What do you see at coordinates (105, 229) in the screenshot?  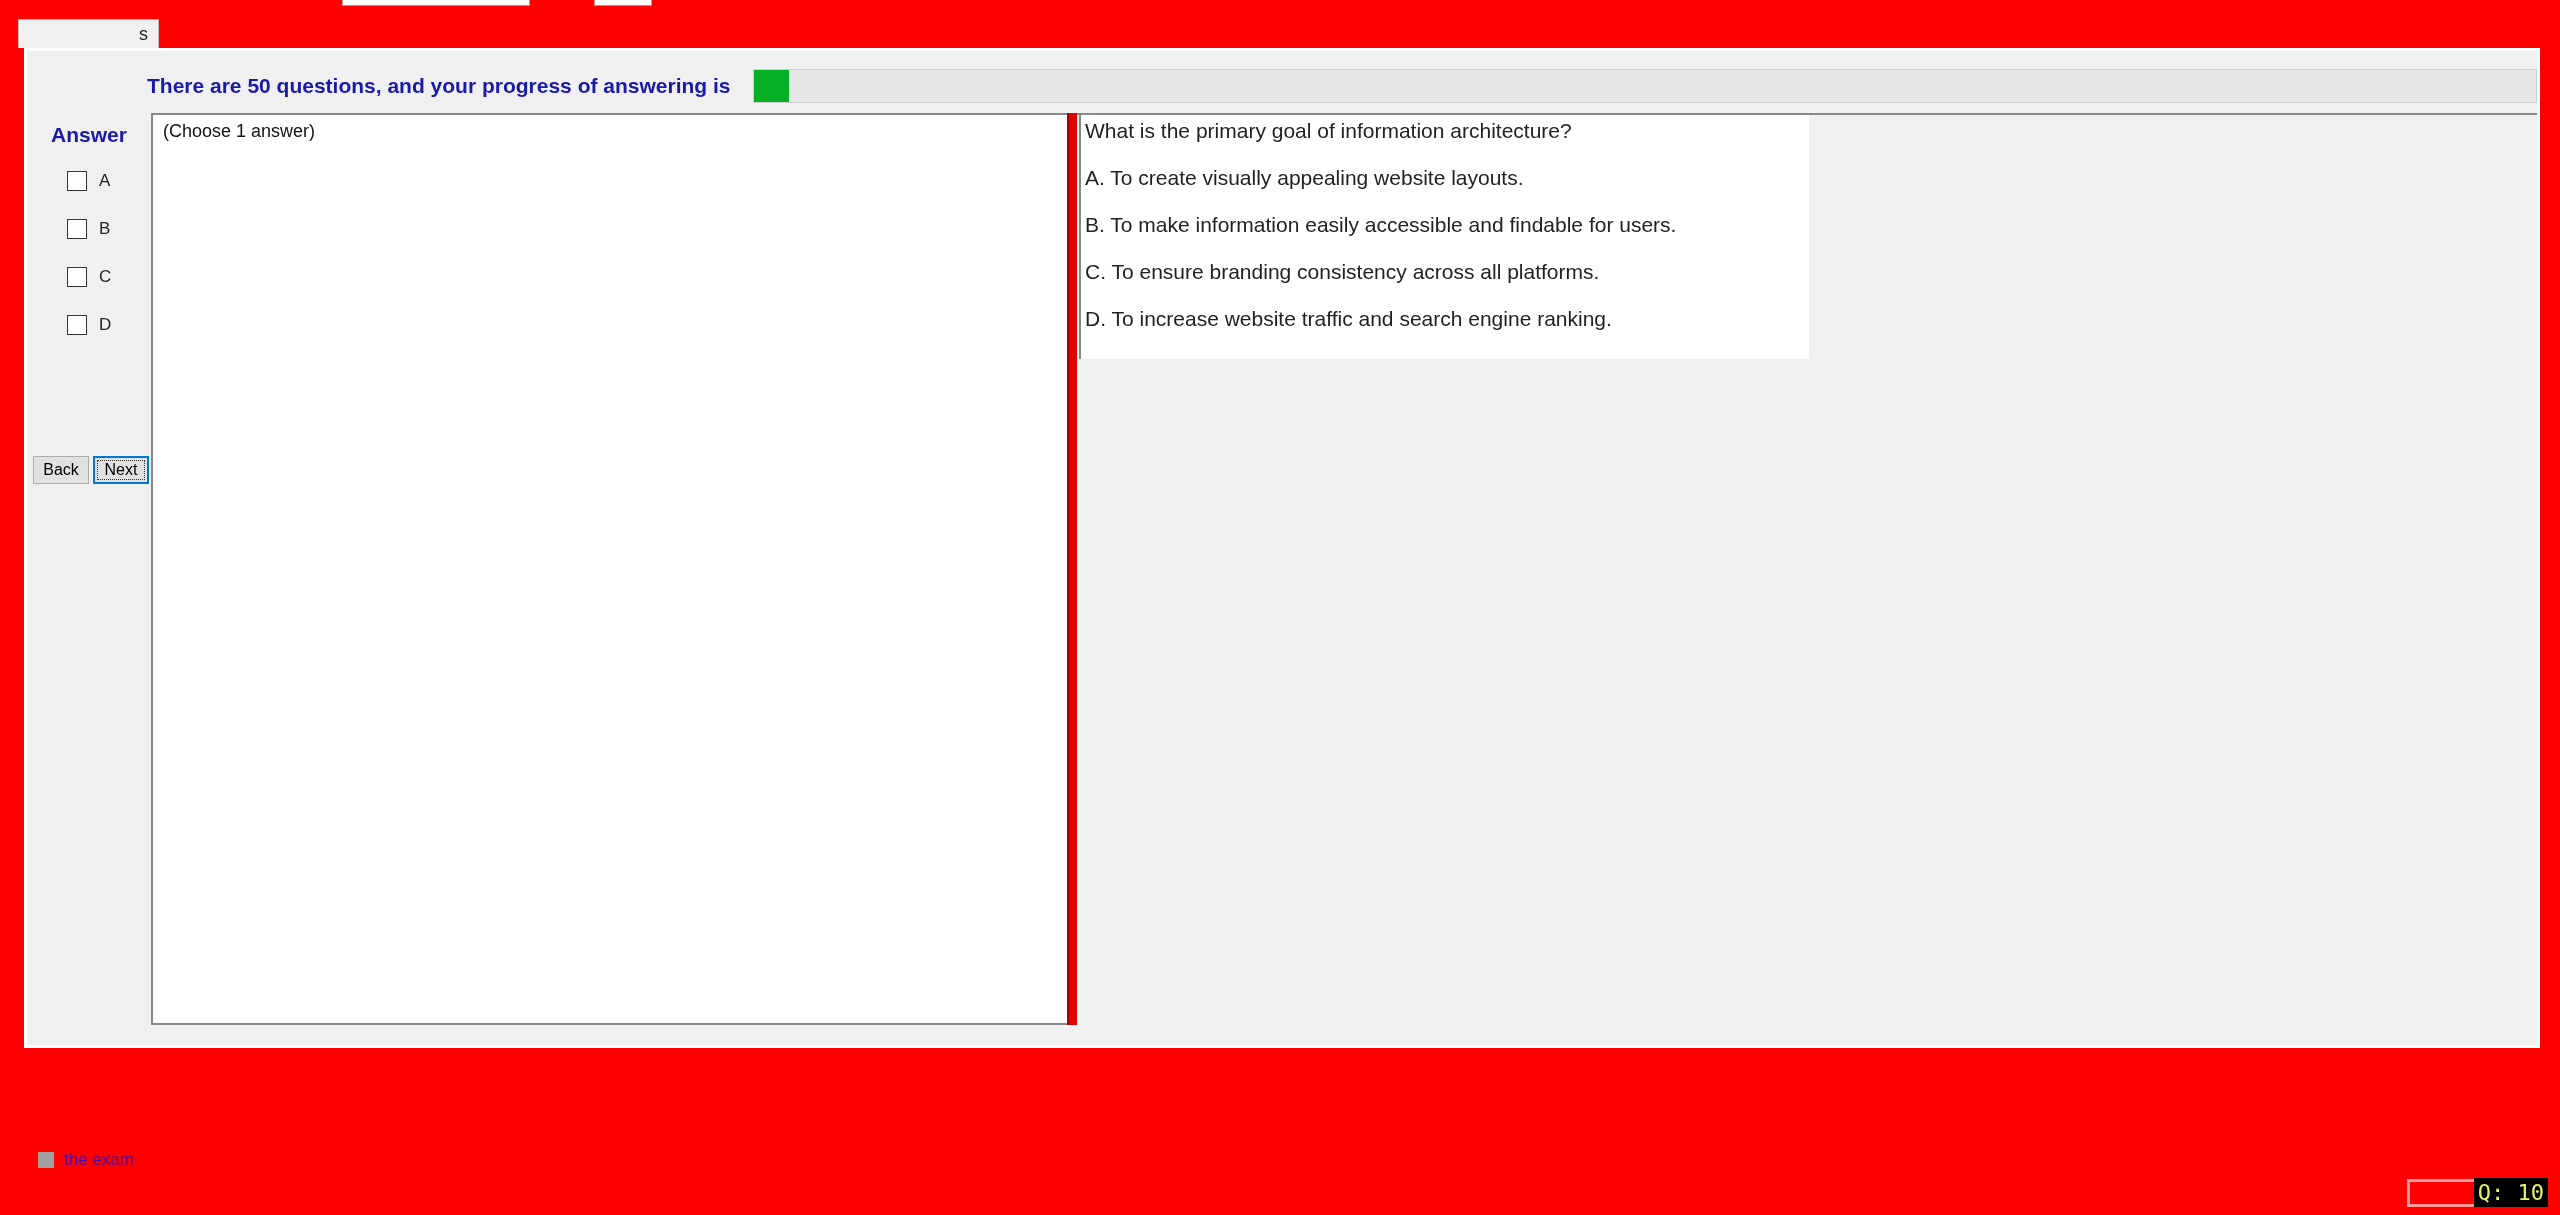 I see `option-label: B` at bounding box center [105, 229].